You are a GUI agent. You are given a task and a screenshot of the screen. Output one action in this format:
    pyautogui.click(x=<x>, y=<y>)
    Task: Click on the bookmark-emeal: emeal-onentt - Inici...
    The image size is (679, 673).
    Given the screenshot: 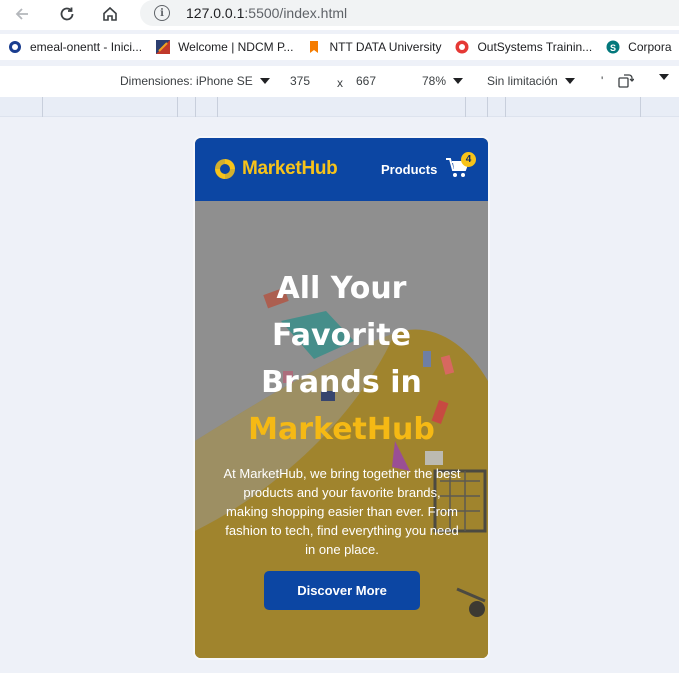 What is the action you would take?
    pyautogui.click(x=75, y=47)
    